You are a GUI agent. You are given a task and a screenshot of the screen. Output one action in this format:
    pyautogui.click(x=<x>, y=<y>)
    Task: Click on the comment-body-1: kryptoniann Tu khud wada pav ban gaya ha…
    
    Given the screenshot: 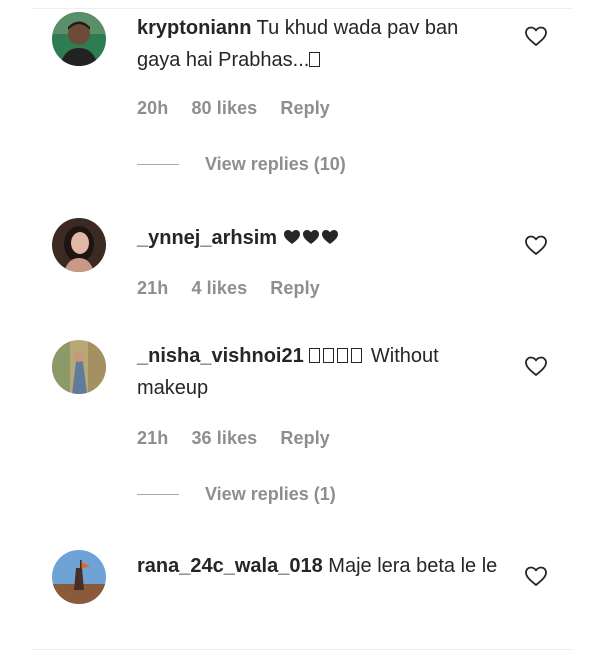 What is the action you would take?
    pyautogui.click(x=322, y=44)
    